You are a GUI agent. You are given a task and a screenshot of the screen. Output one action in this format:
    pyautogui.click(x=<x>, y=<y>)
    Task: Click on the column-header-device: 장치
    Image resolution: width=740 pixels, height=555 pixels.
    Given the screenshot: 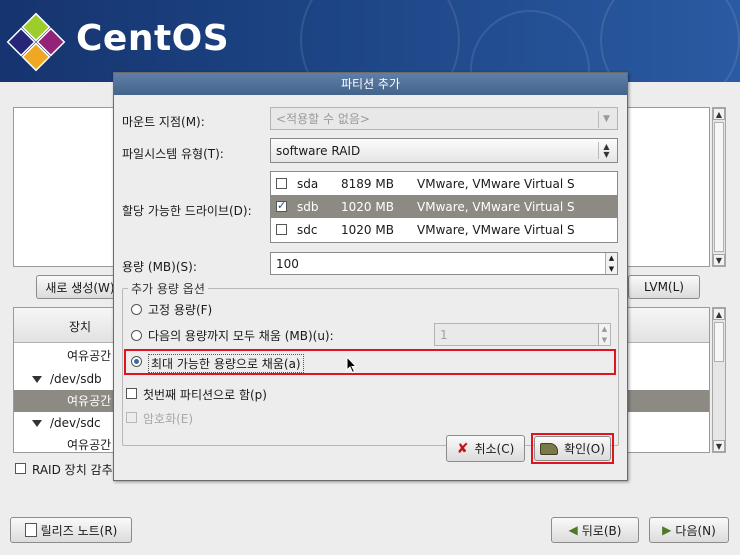 What is the action you would take?
    pyautogui.click(x=80, y=326)
    